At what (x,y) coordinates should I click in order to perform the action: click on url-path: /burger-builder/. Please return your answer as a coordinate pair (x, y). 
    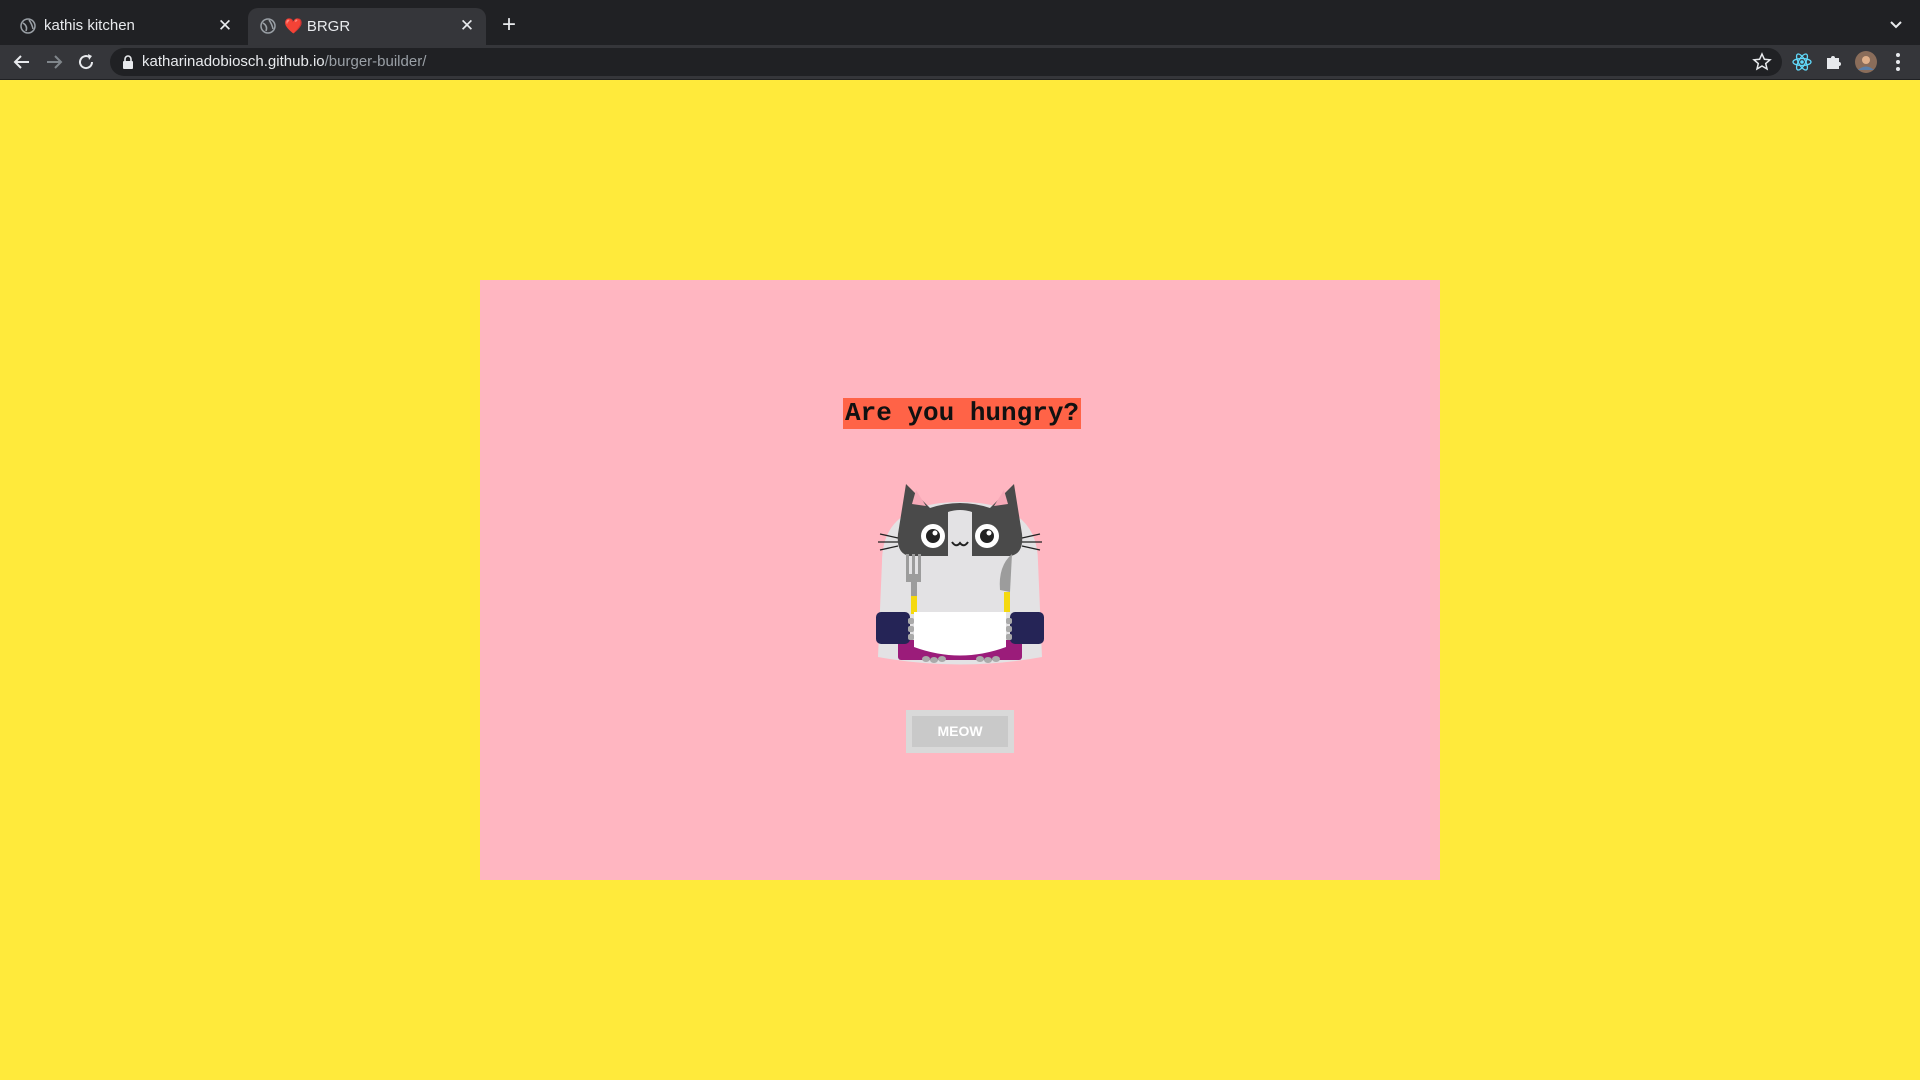
    Looking at the image, I should click on (375, 61).